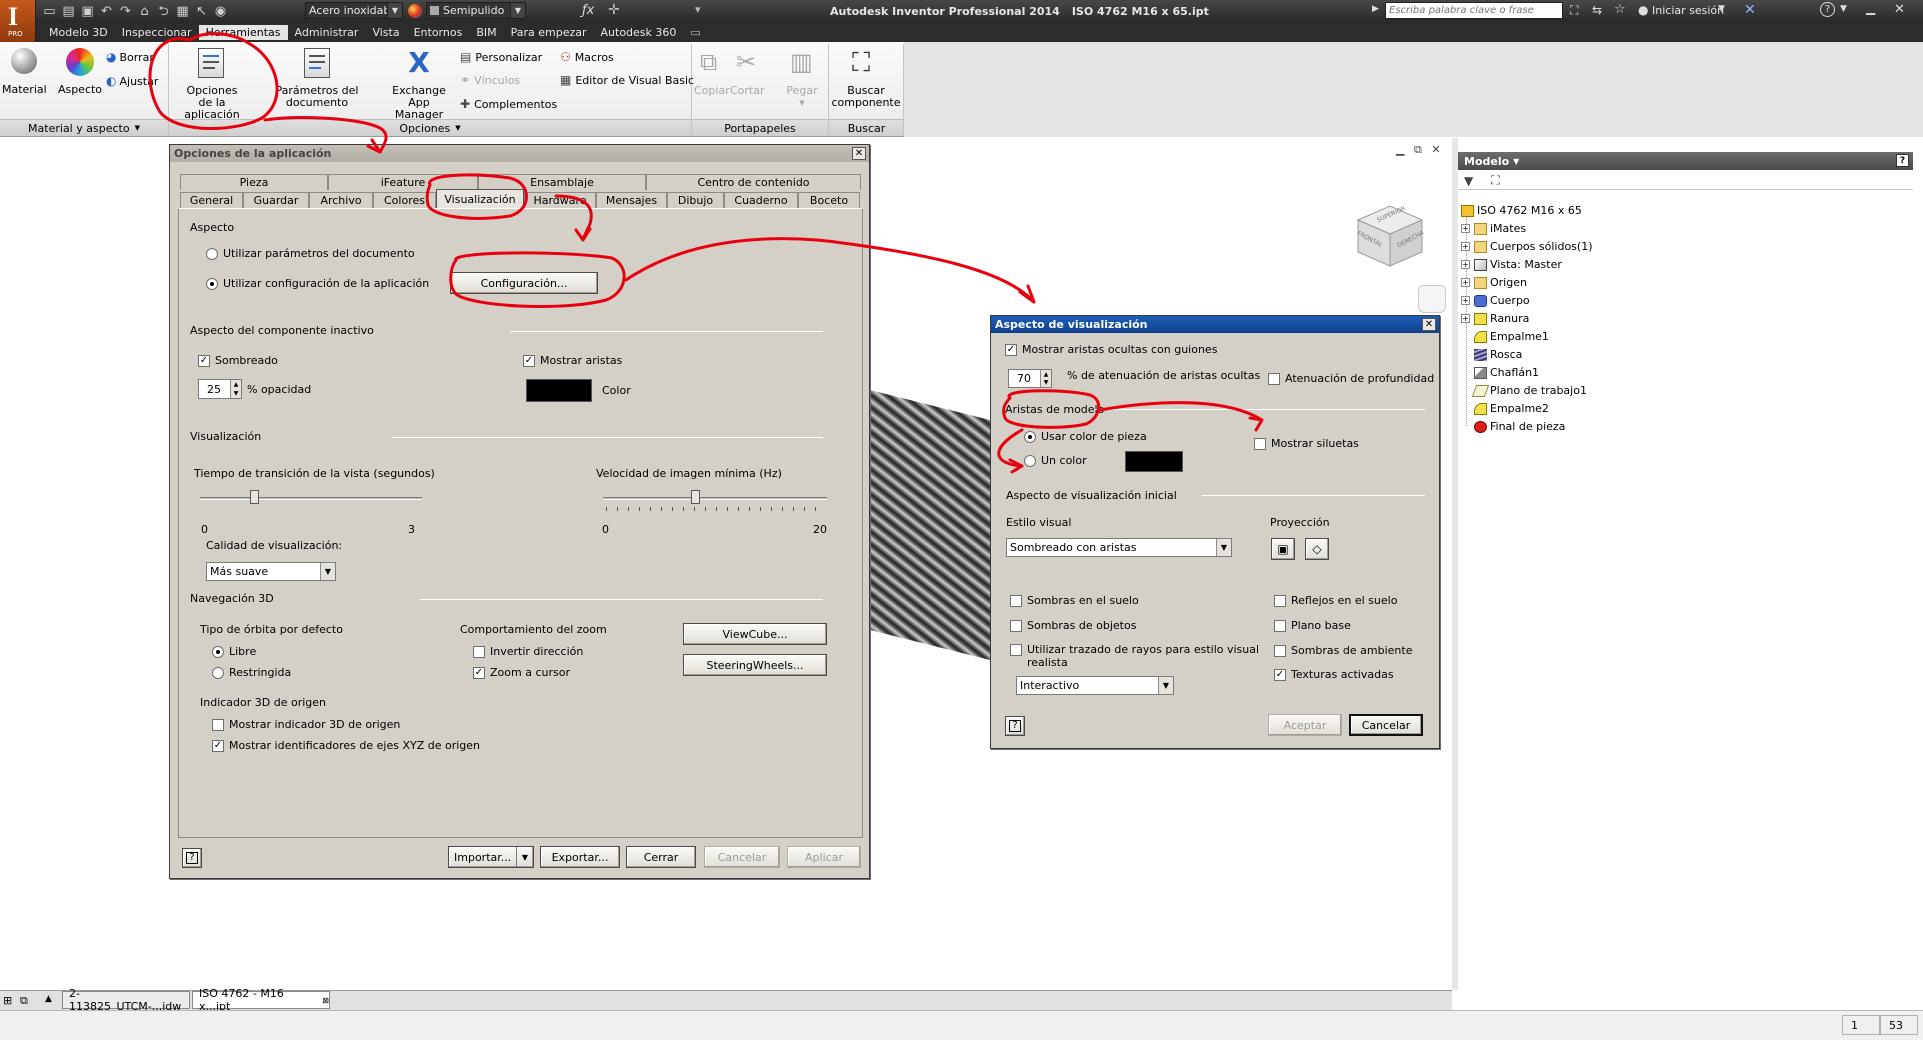  What do you see at coordinates (1154, 461) in the screenshot?
I see `un-color-swatch` at bounding box center [1154, 461].